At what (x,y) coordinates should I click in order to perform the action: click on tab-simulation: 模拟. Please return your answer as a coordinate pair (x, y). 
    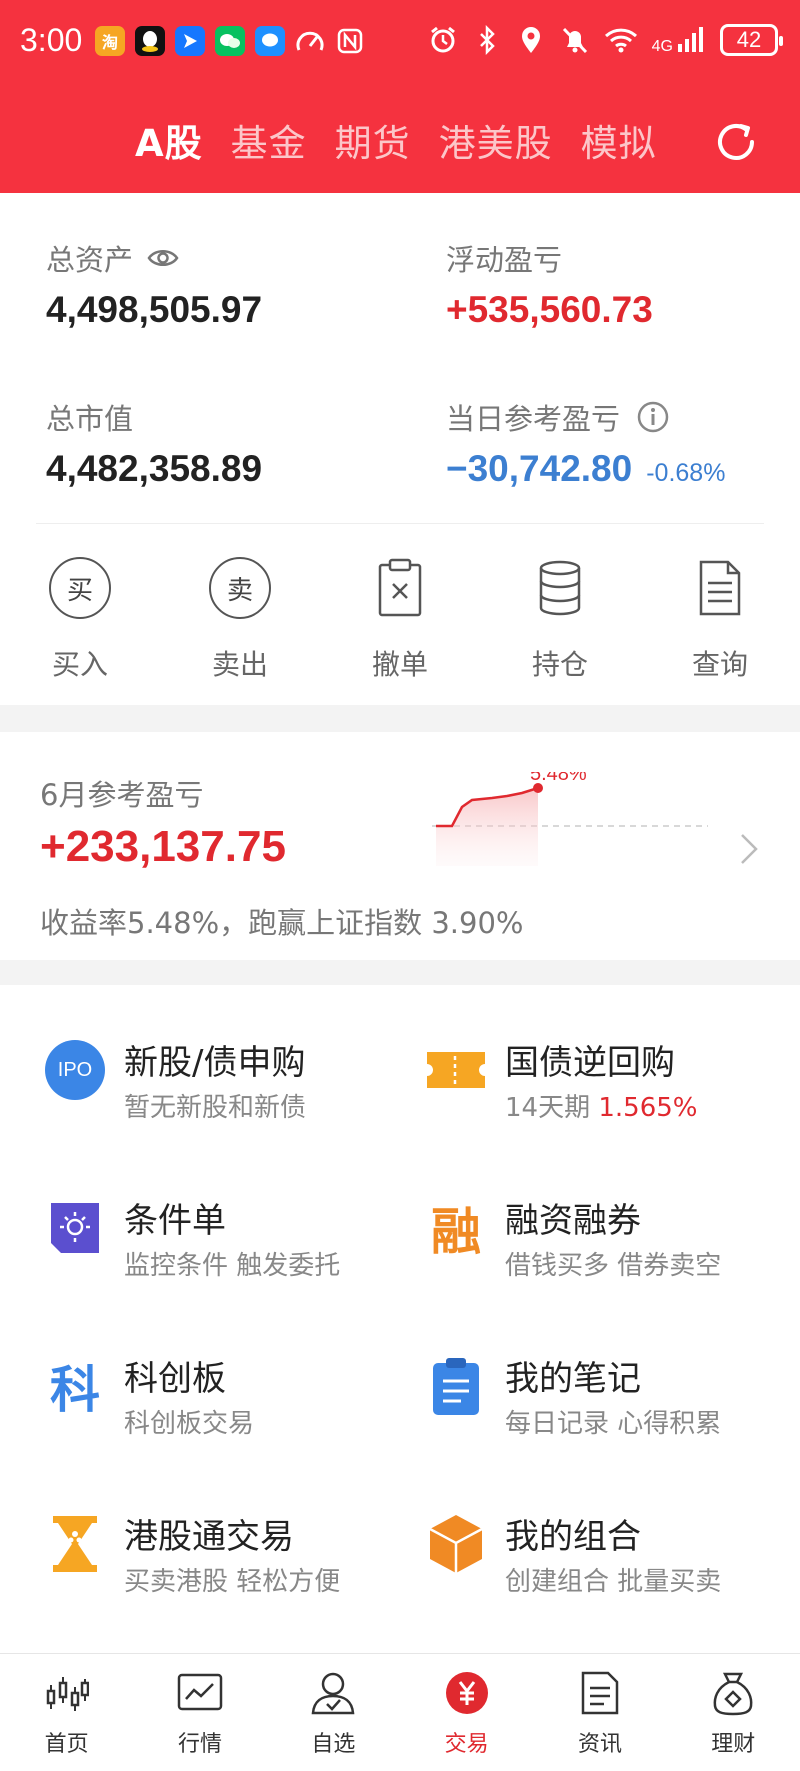
    Looking at the image, I should click on (619, 140).